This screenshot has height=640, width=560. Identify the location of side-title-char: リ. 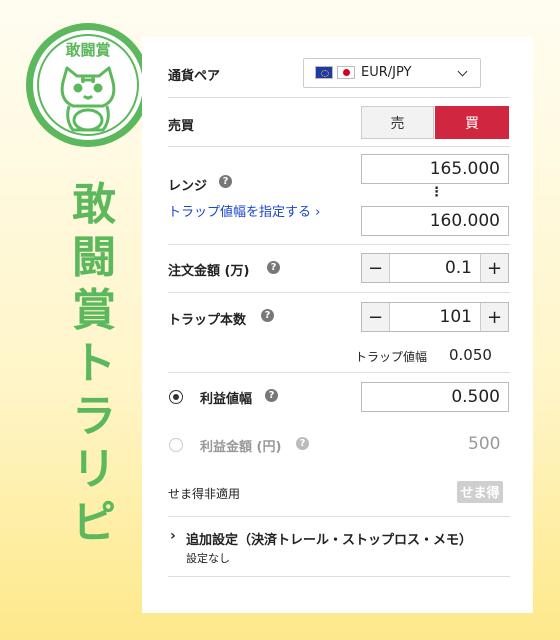
(94, 469).